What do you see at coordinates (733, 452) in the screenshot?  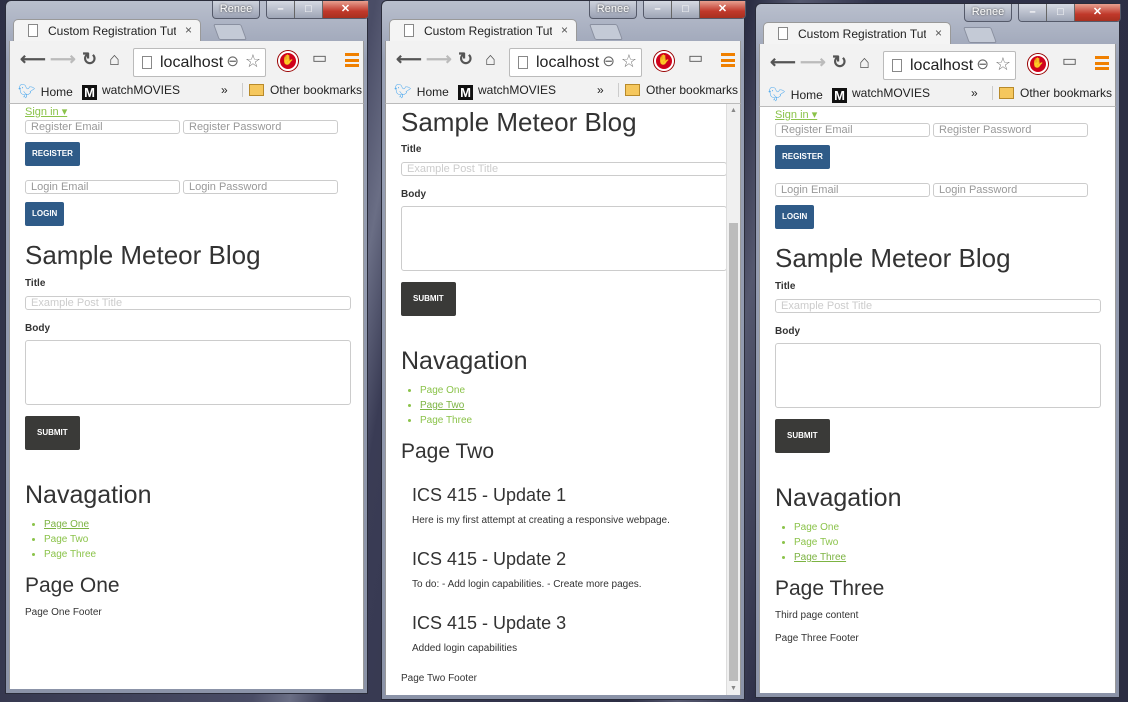 I see `scrollbar-thumb` at bounding box center [733, 452].